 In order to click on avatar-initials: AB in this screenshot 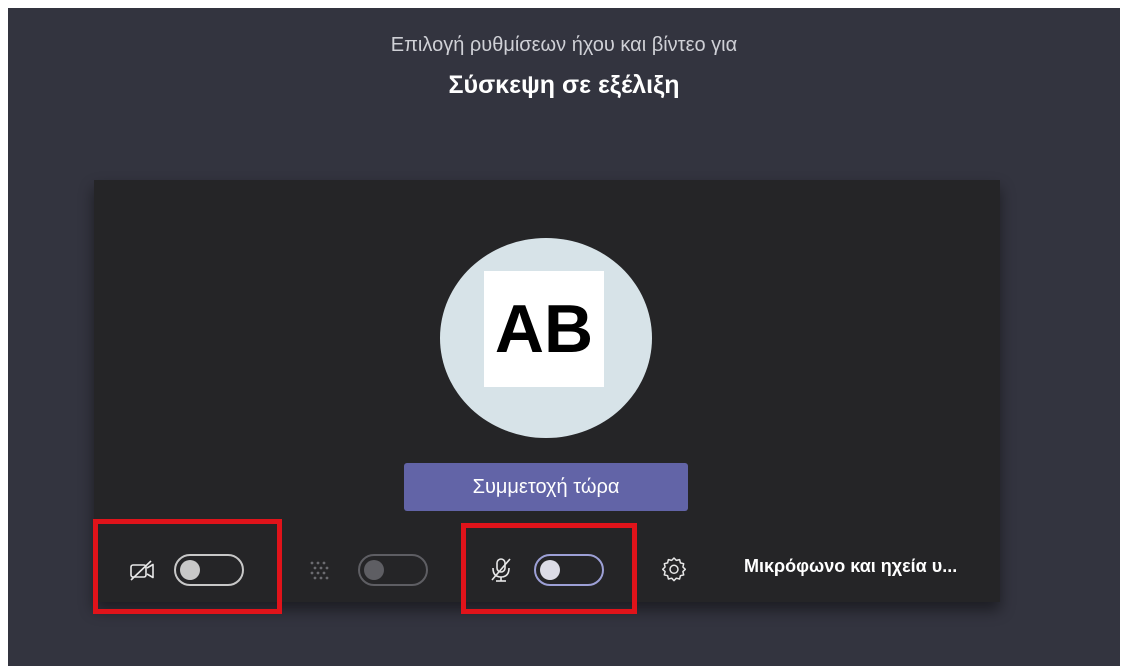, I will do `click(544, 329)`.